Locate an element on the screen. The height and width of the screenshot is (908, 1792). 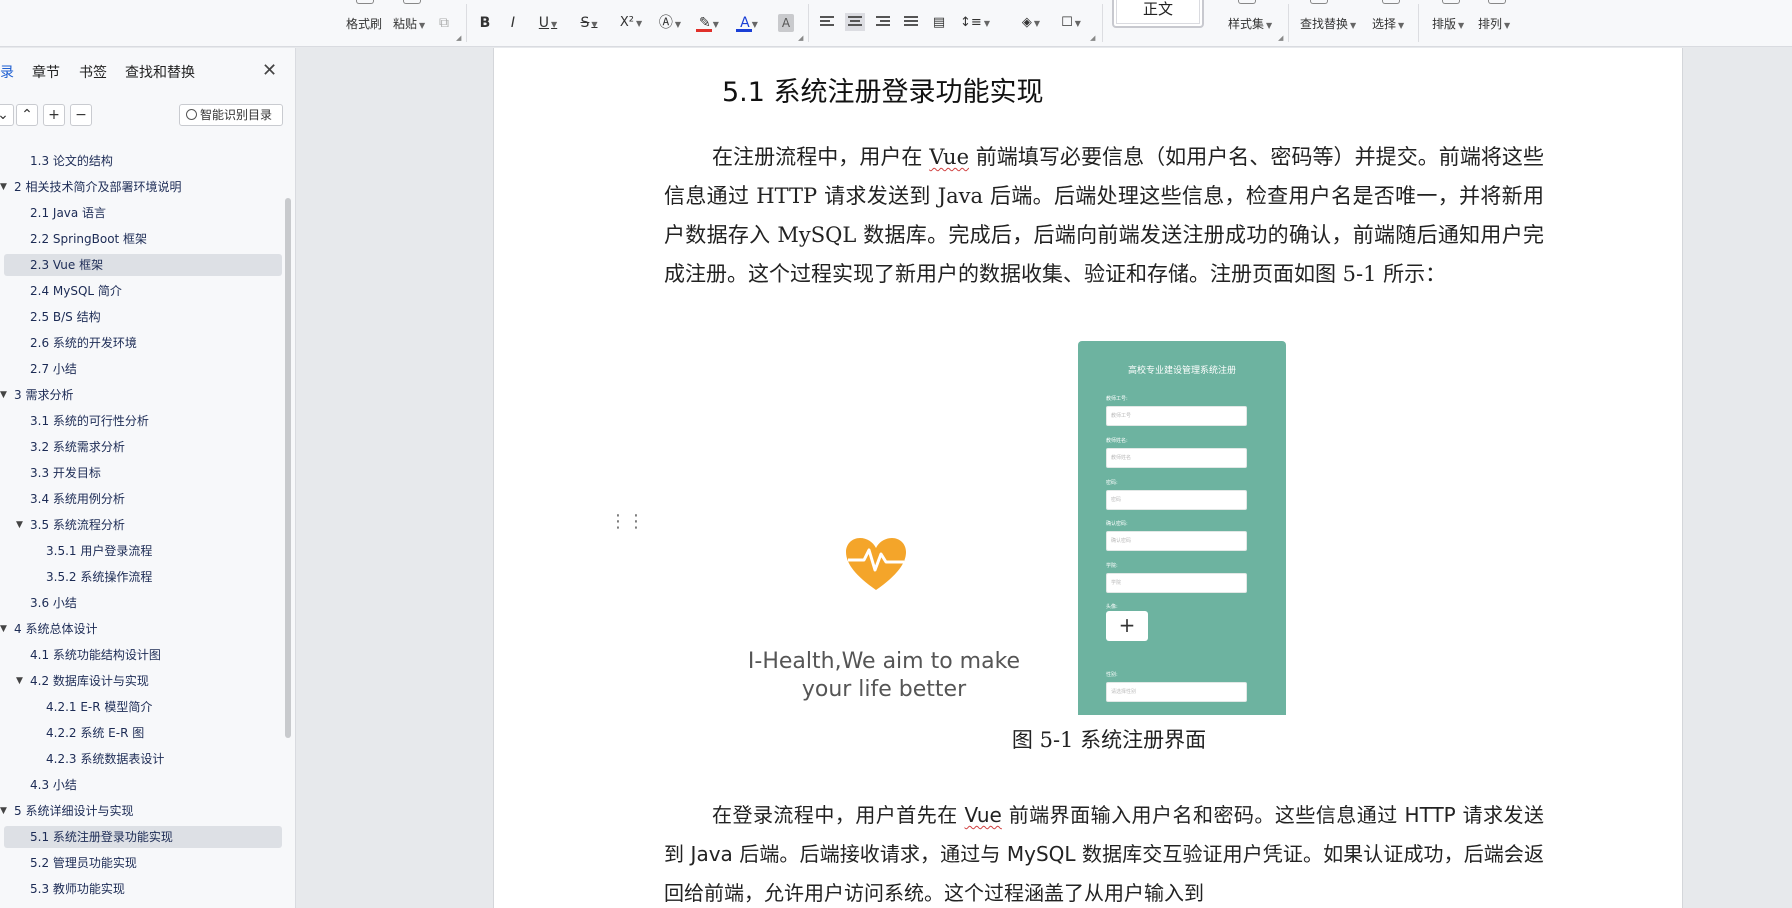
drag-handle-icon: ⋮⋮ is located at coordinates (627, 522).